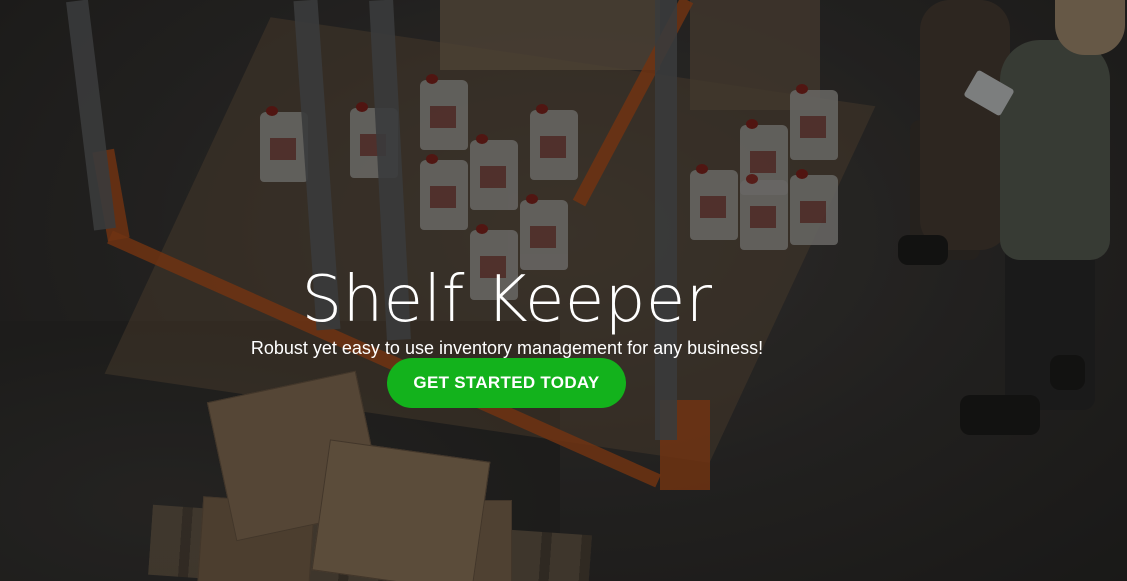 Image resolution: width=1127 pixels, height=581 pixels. Describe the element at coordinates (507, 299) in the screenshot. I see `hero-title: Shelf Keeper` at that location.